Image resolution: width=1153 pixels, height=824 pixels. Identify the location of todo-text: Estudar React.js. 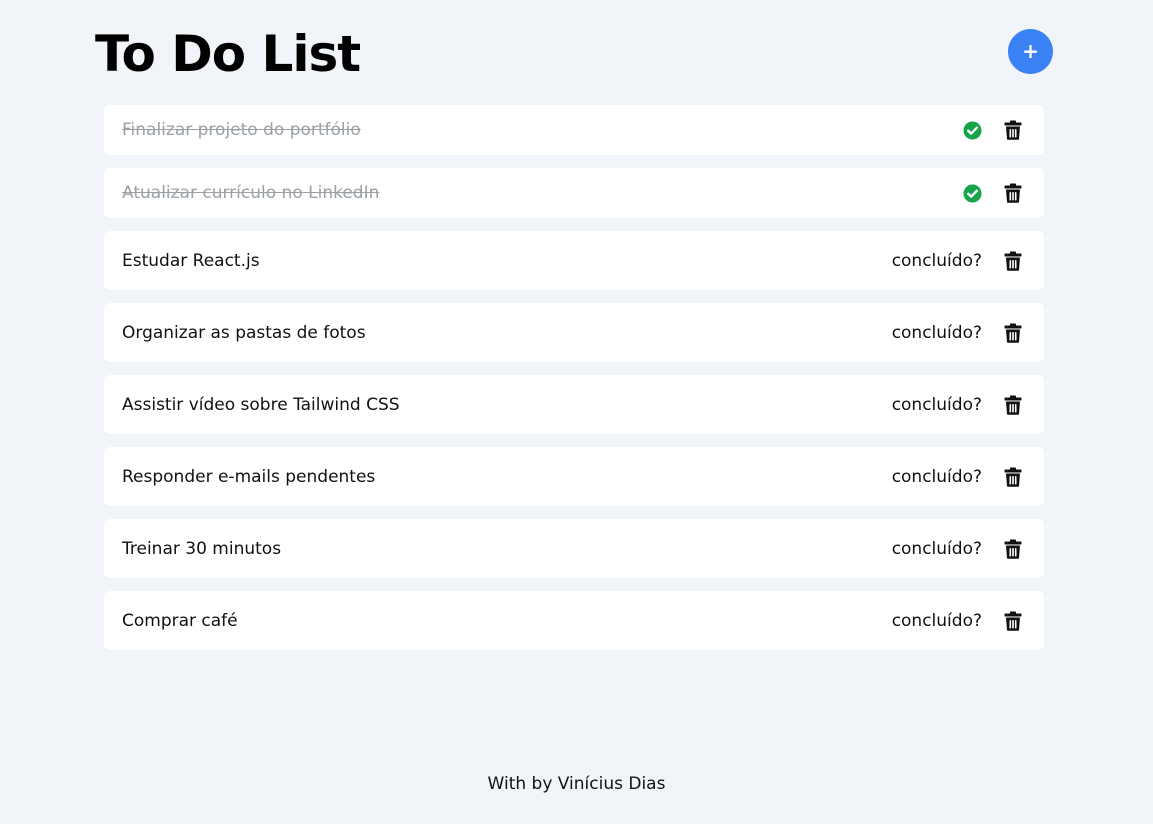
(191, 260).